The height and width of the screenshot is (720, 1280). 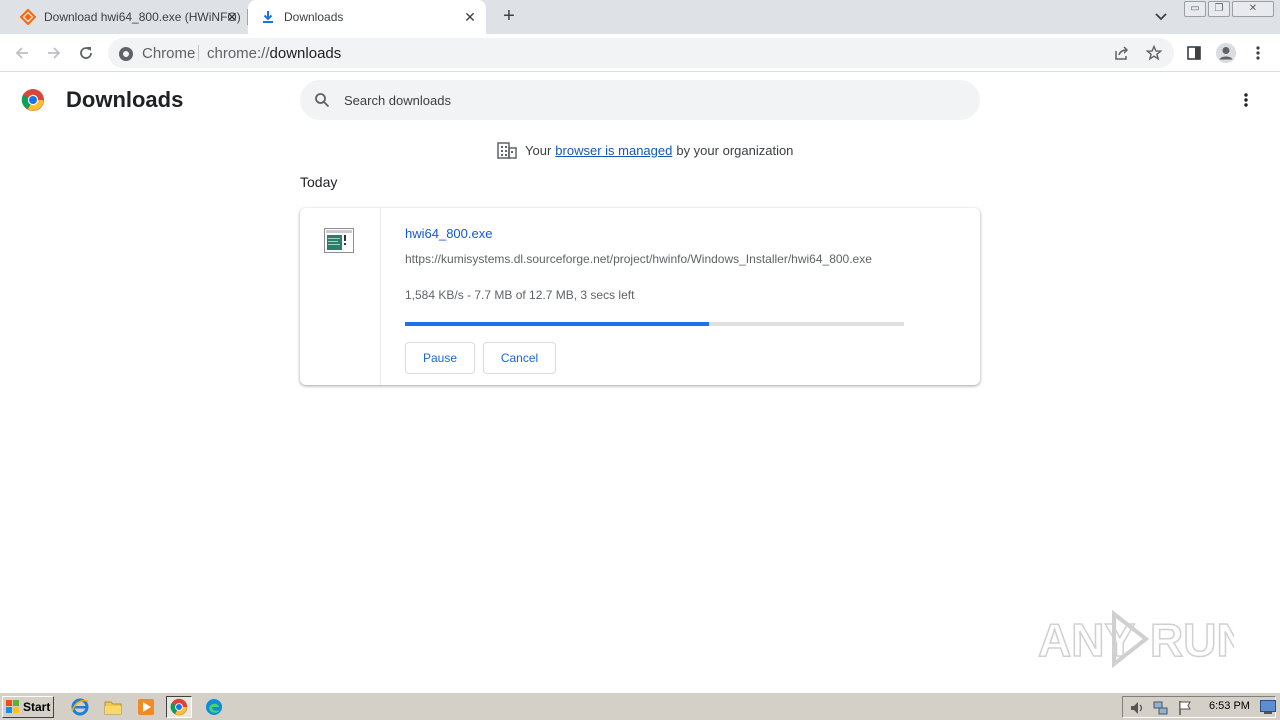 I want to click on close-window-button: ✕, so click(x=1253, y=9).